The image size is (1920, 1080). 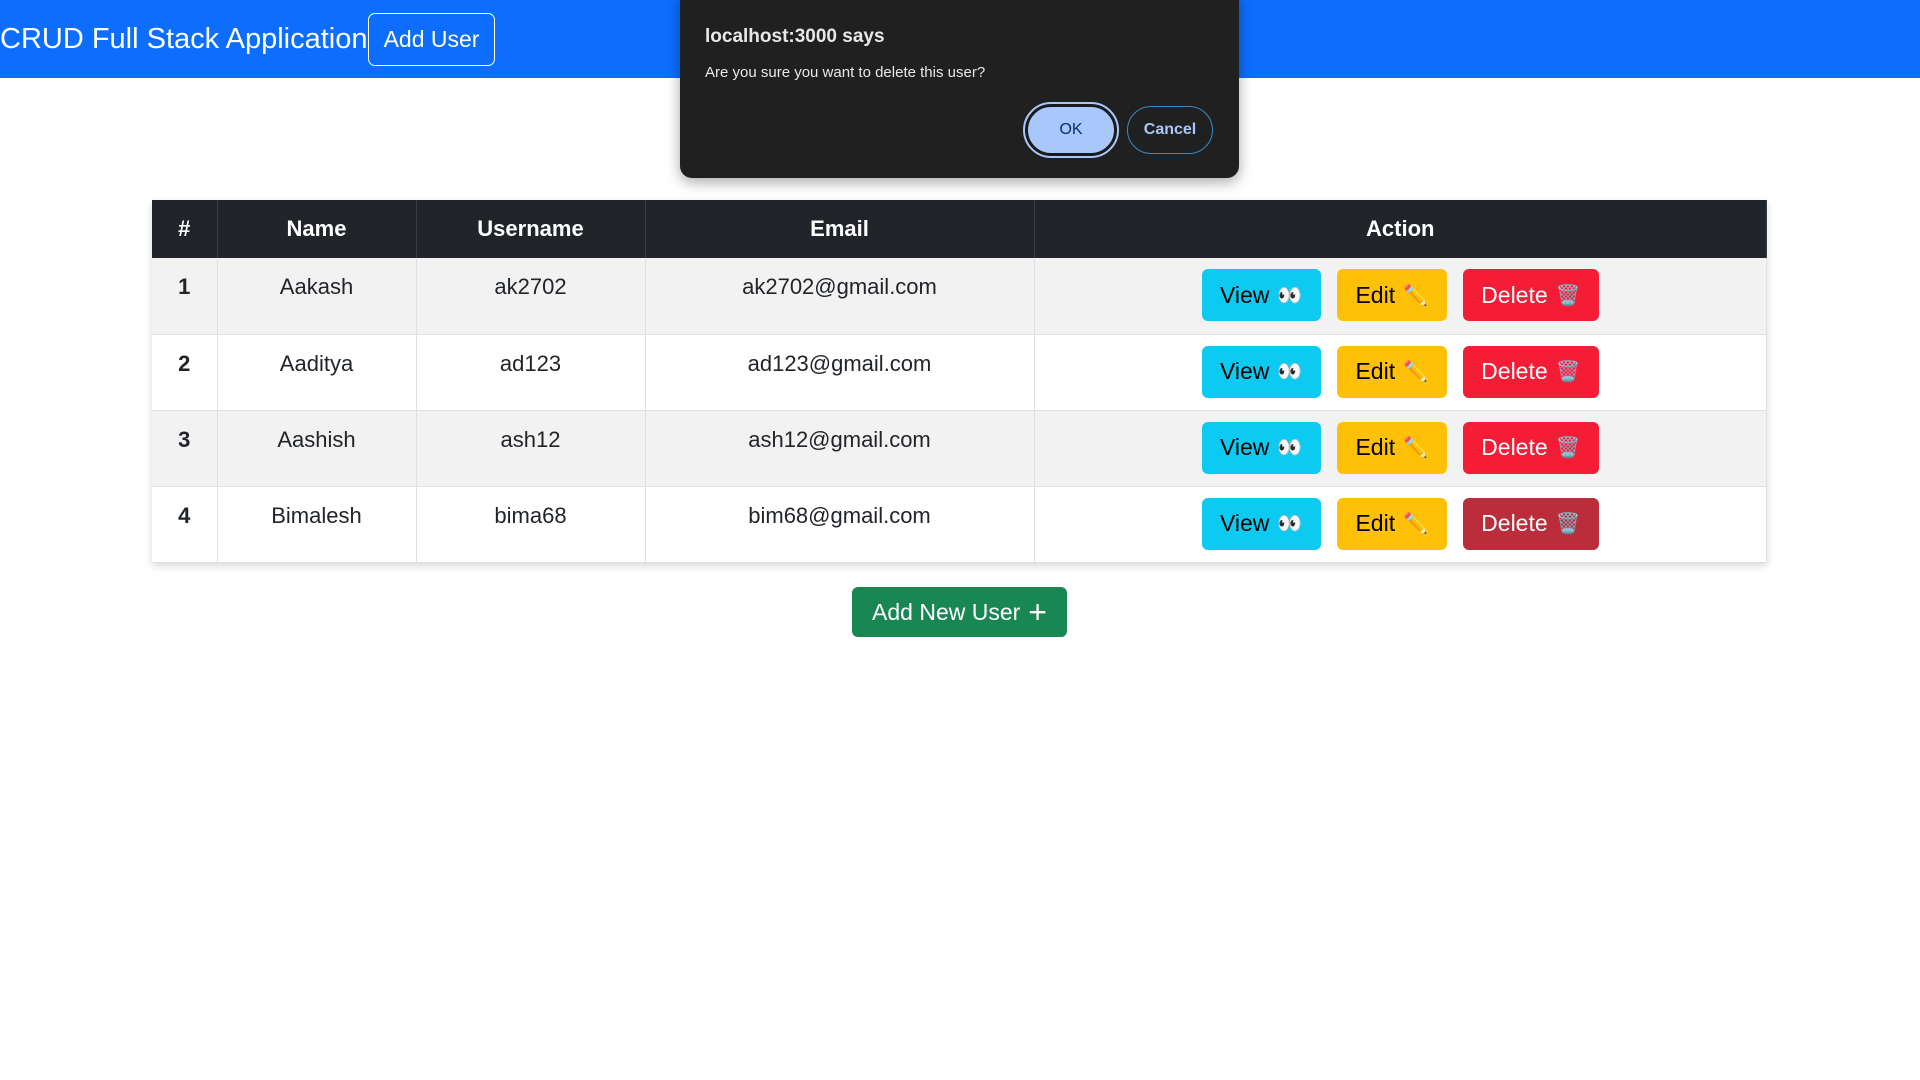 I want to click on add-user-button: Add User, so click(x=431, y=39).